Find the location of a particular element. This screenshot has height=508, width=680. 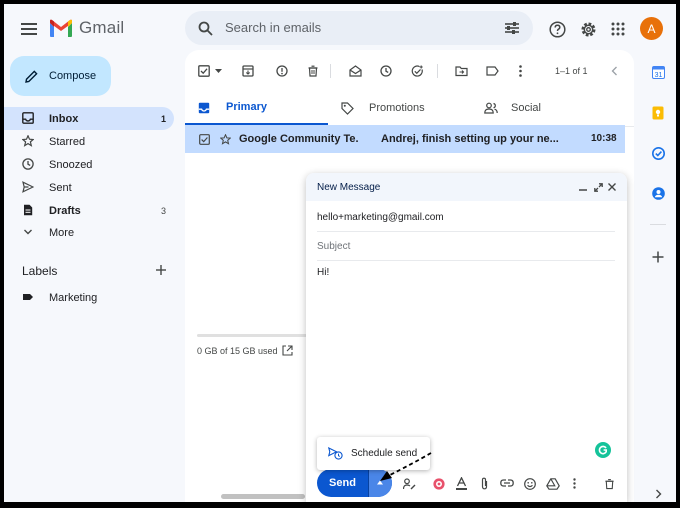

horizontal-scrollbar is located at coordinates (263, 496).